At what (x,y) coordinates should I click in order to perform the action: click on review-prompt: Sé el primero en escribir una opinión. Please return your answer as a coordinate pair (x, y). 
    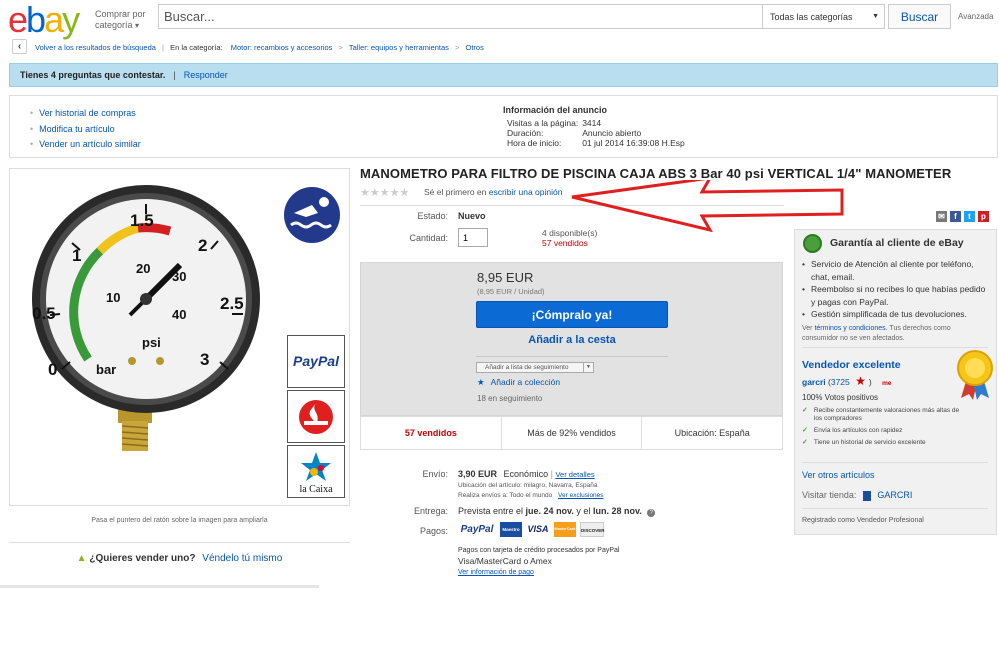
    Looking at the image, I should click on (493, 192).